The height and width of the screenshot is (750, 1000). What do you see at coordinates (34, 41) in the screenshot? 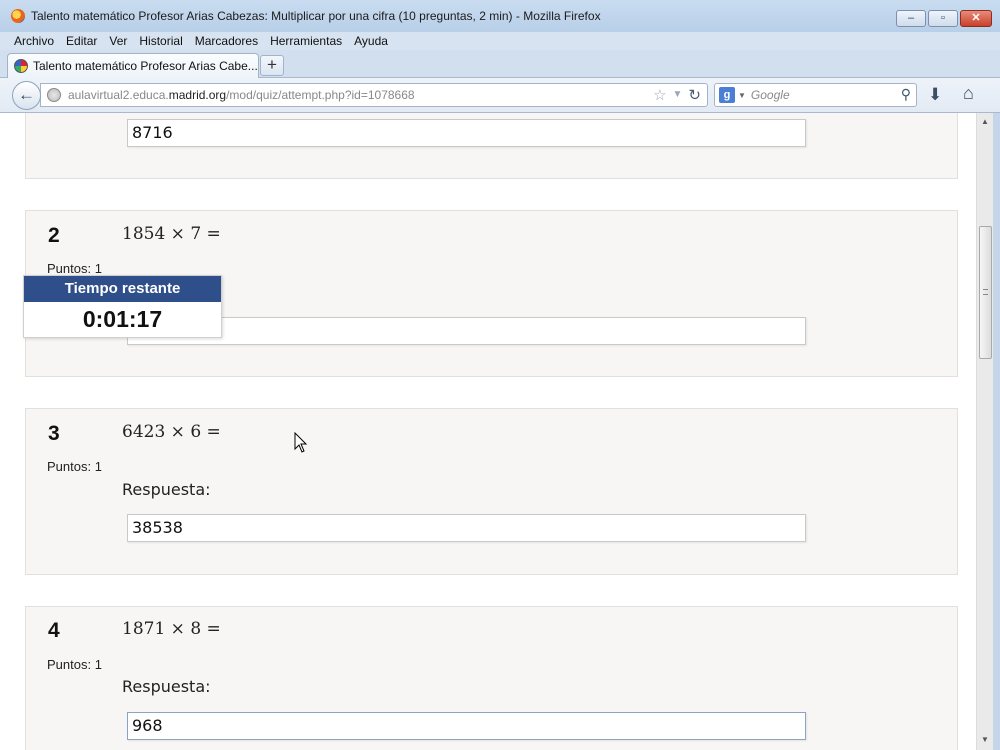
I see `menu-archivo: Archivo` at bounding box center [34, 41].